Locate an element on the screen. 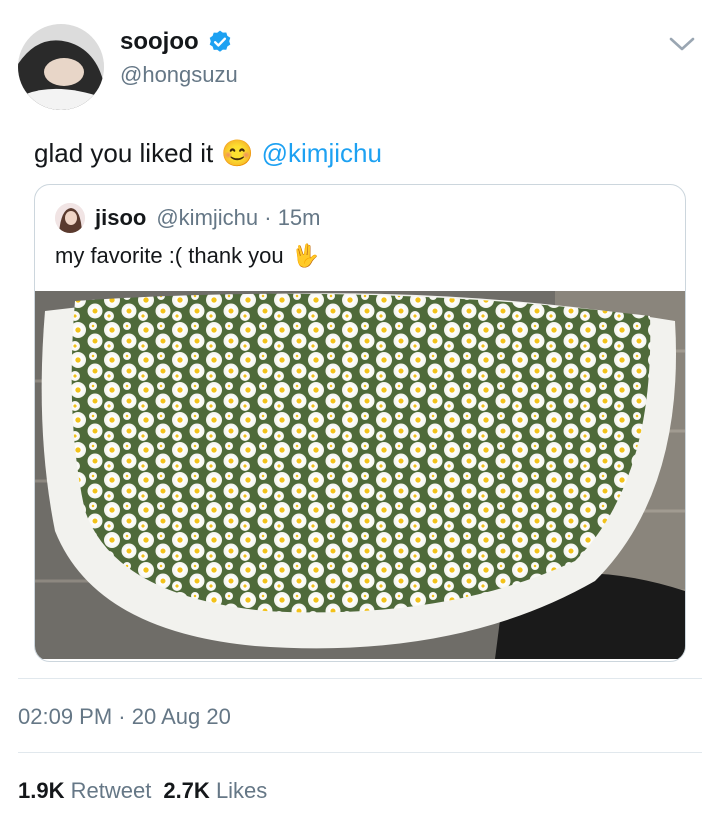  likes-label: Likes is located at coordinates (241, 790).